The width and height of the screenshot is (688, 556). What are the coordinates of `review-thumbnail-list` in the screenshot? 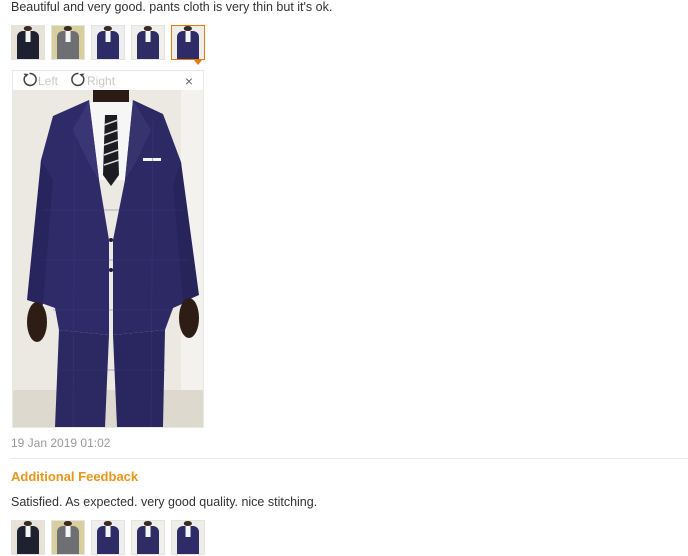 It's located at (108, 42).